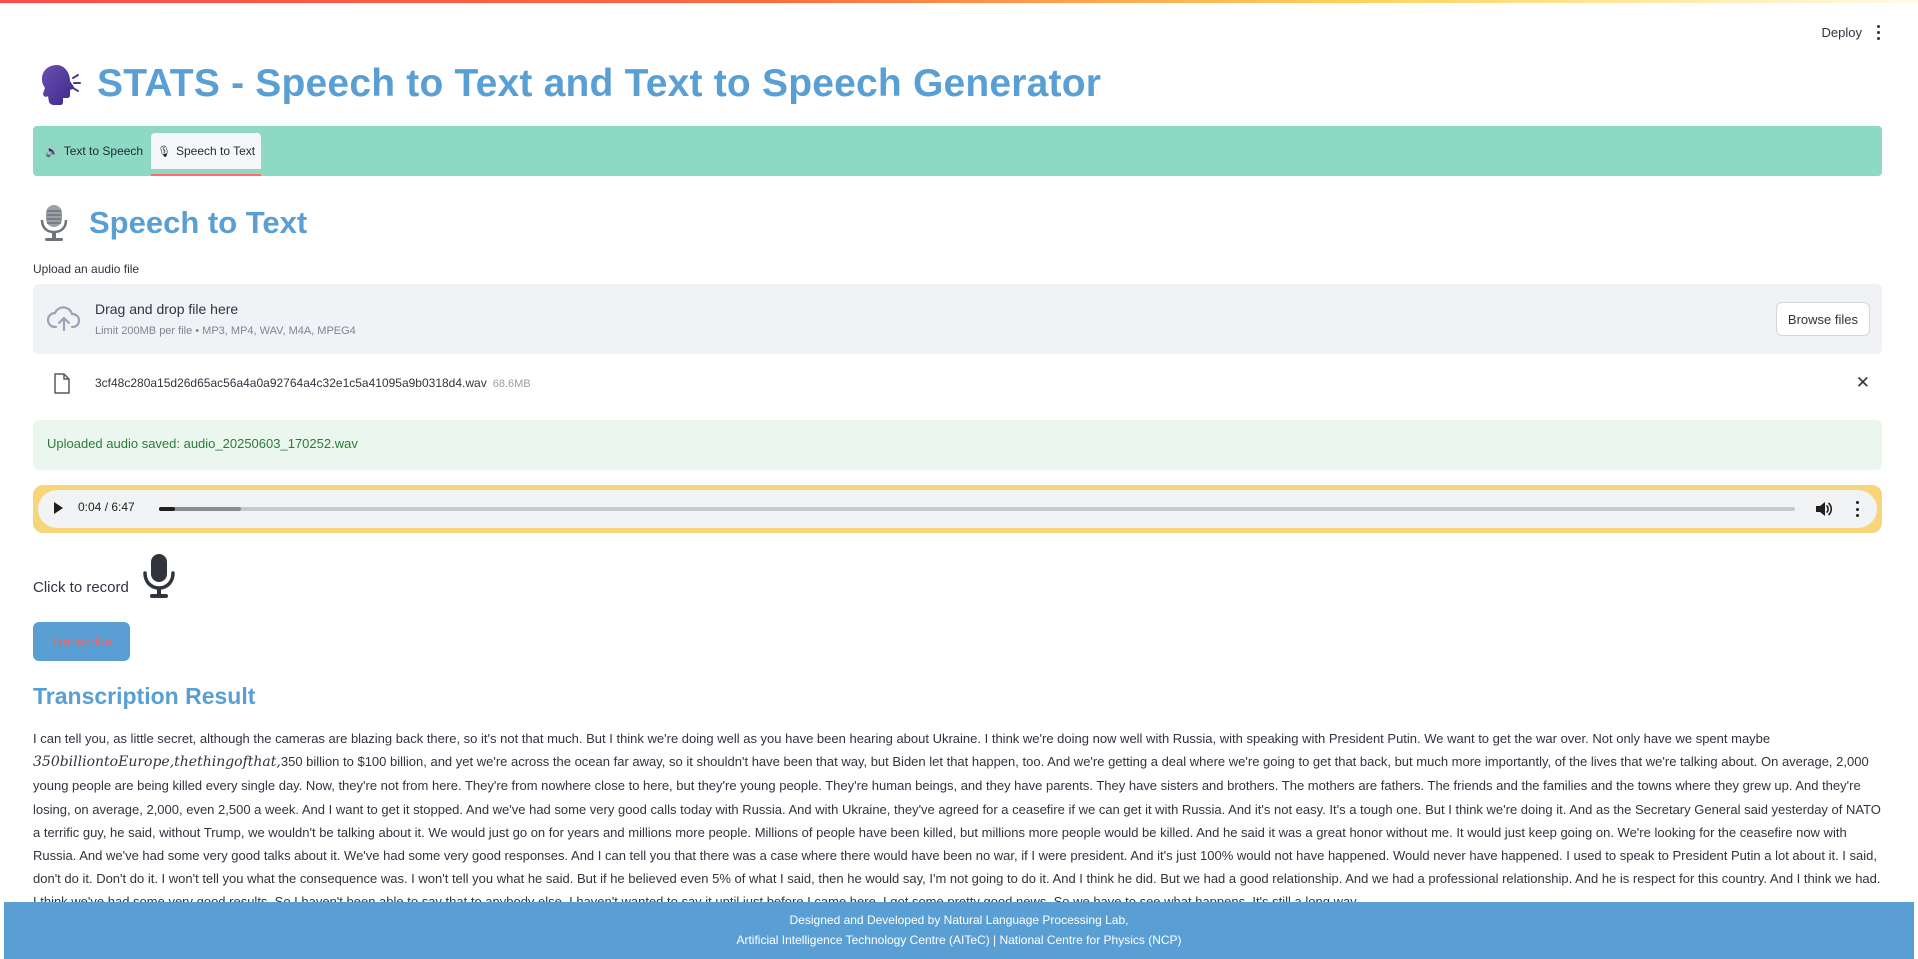 This screenshot has height=959, width=1918. I want to click on speaker-icon: 🔊, so click(52, 151).